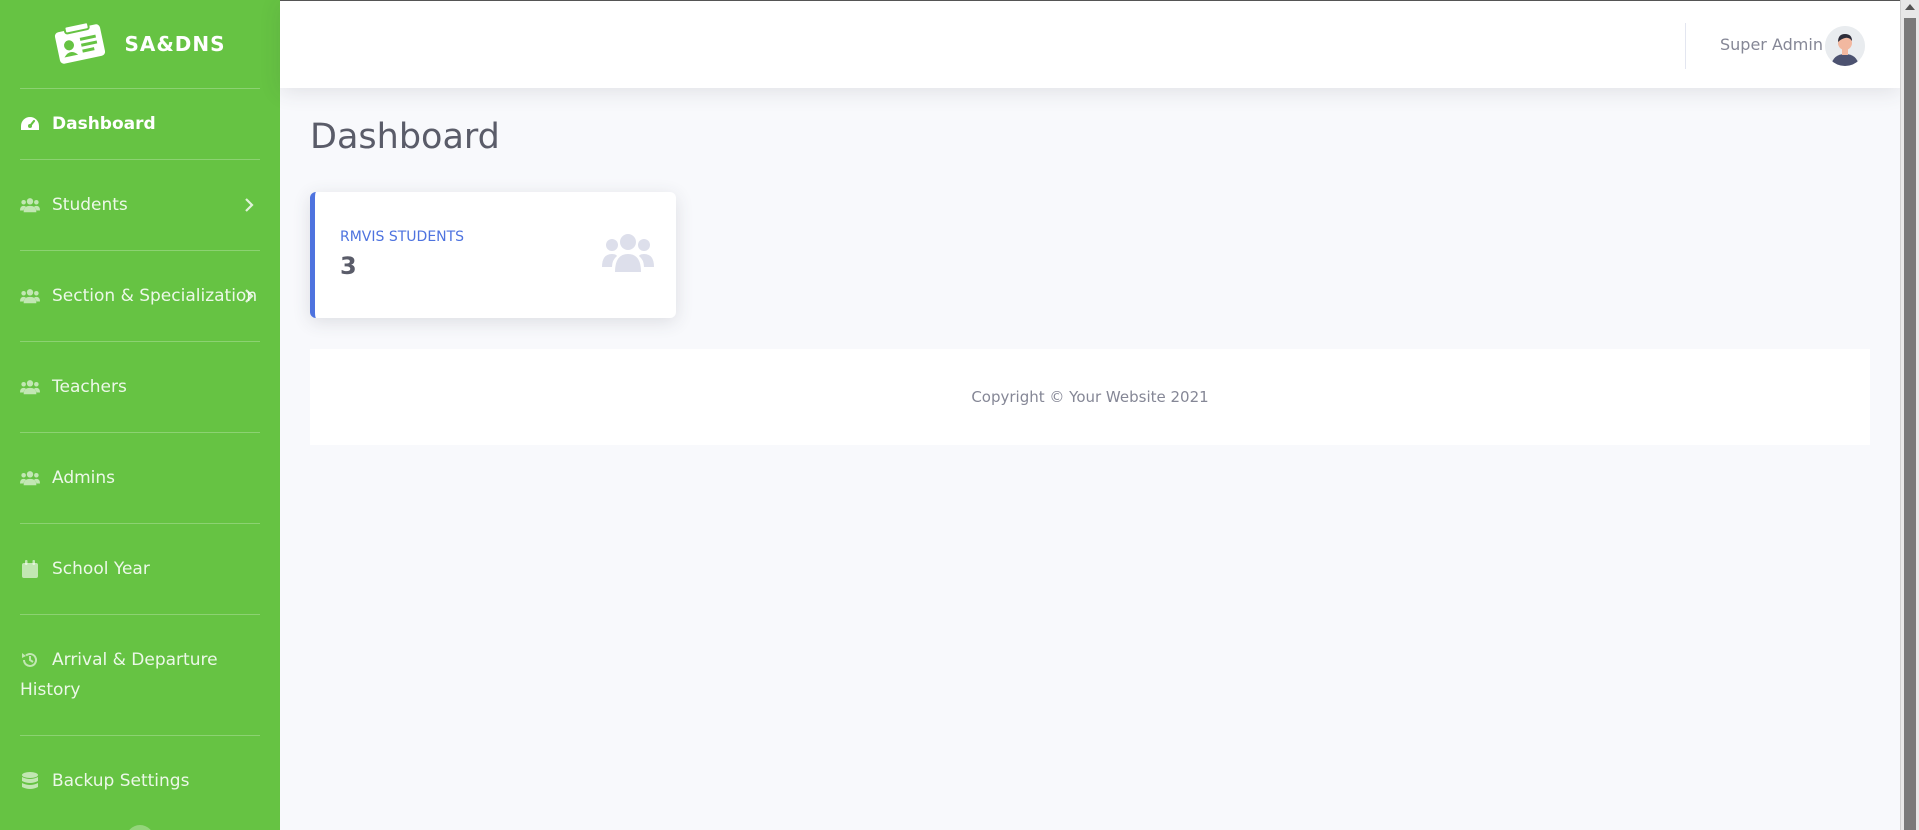 The image size is (1919, 830). Describe the element at coordinates (493, 255) in the screenshot. I see `stat-card-rmvis-students: RMVIS STUDENTS 3` at that location.